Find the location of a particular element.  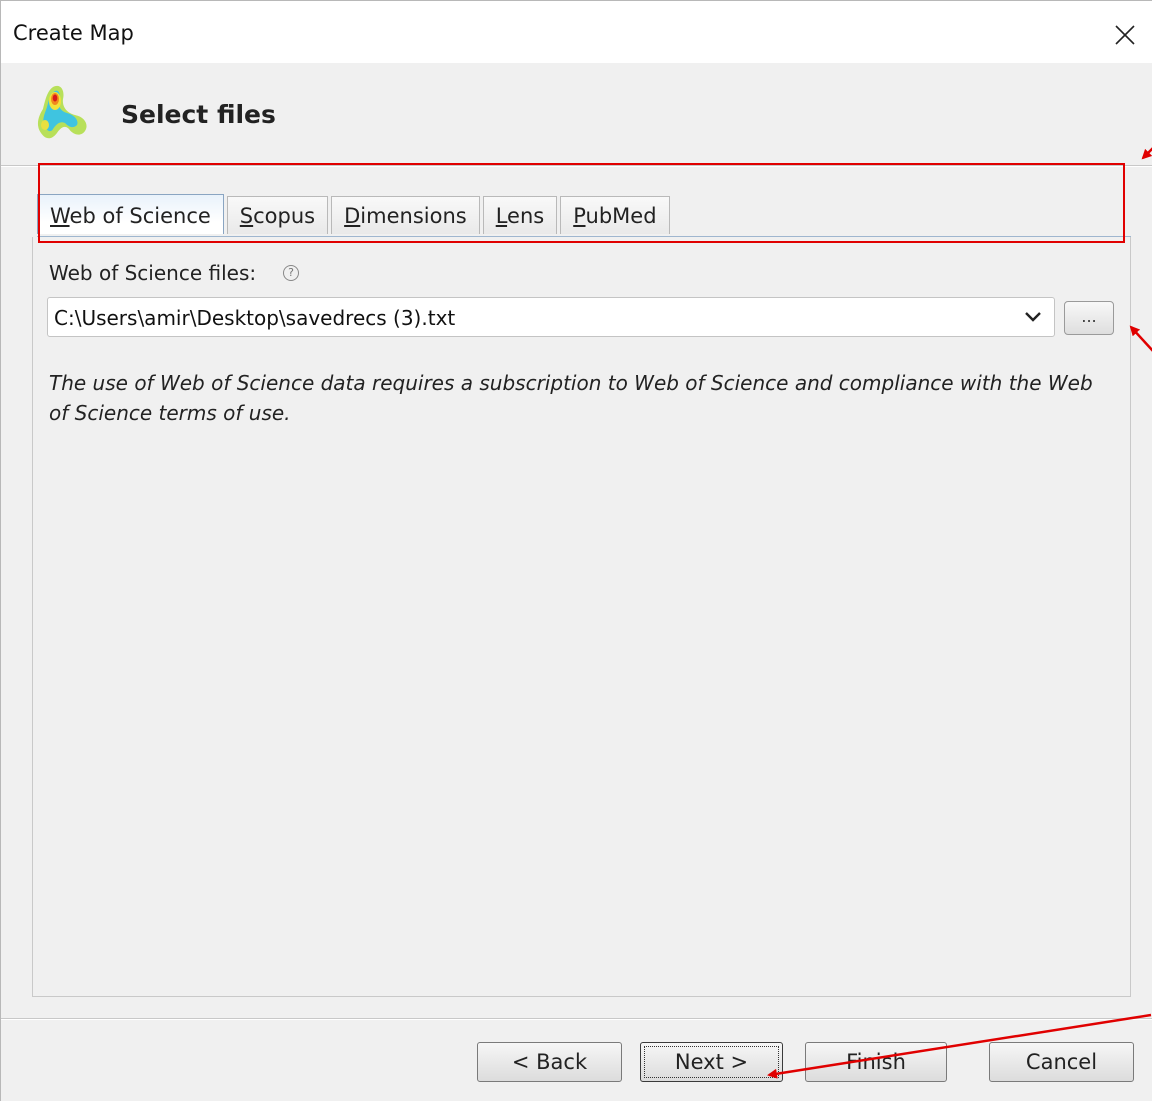

cancel-button: Cancel is located at coordinates (1061, 1062).